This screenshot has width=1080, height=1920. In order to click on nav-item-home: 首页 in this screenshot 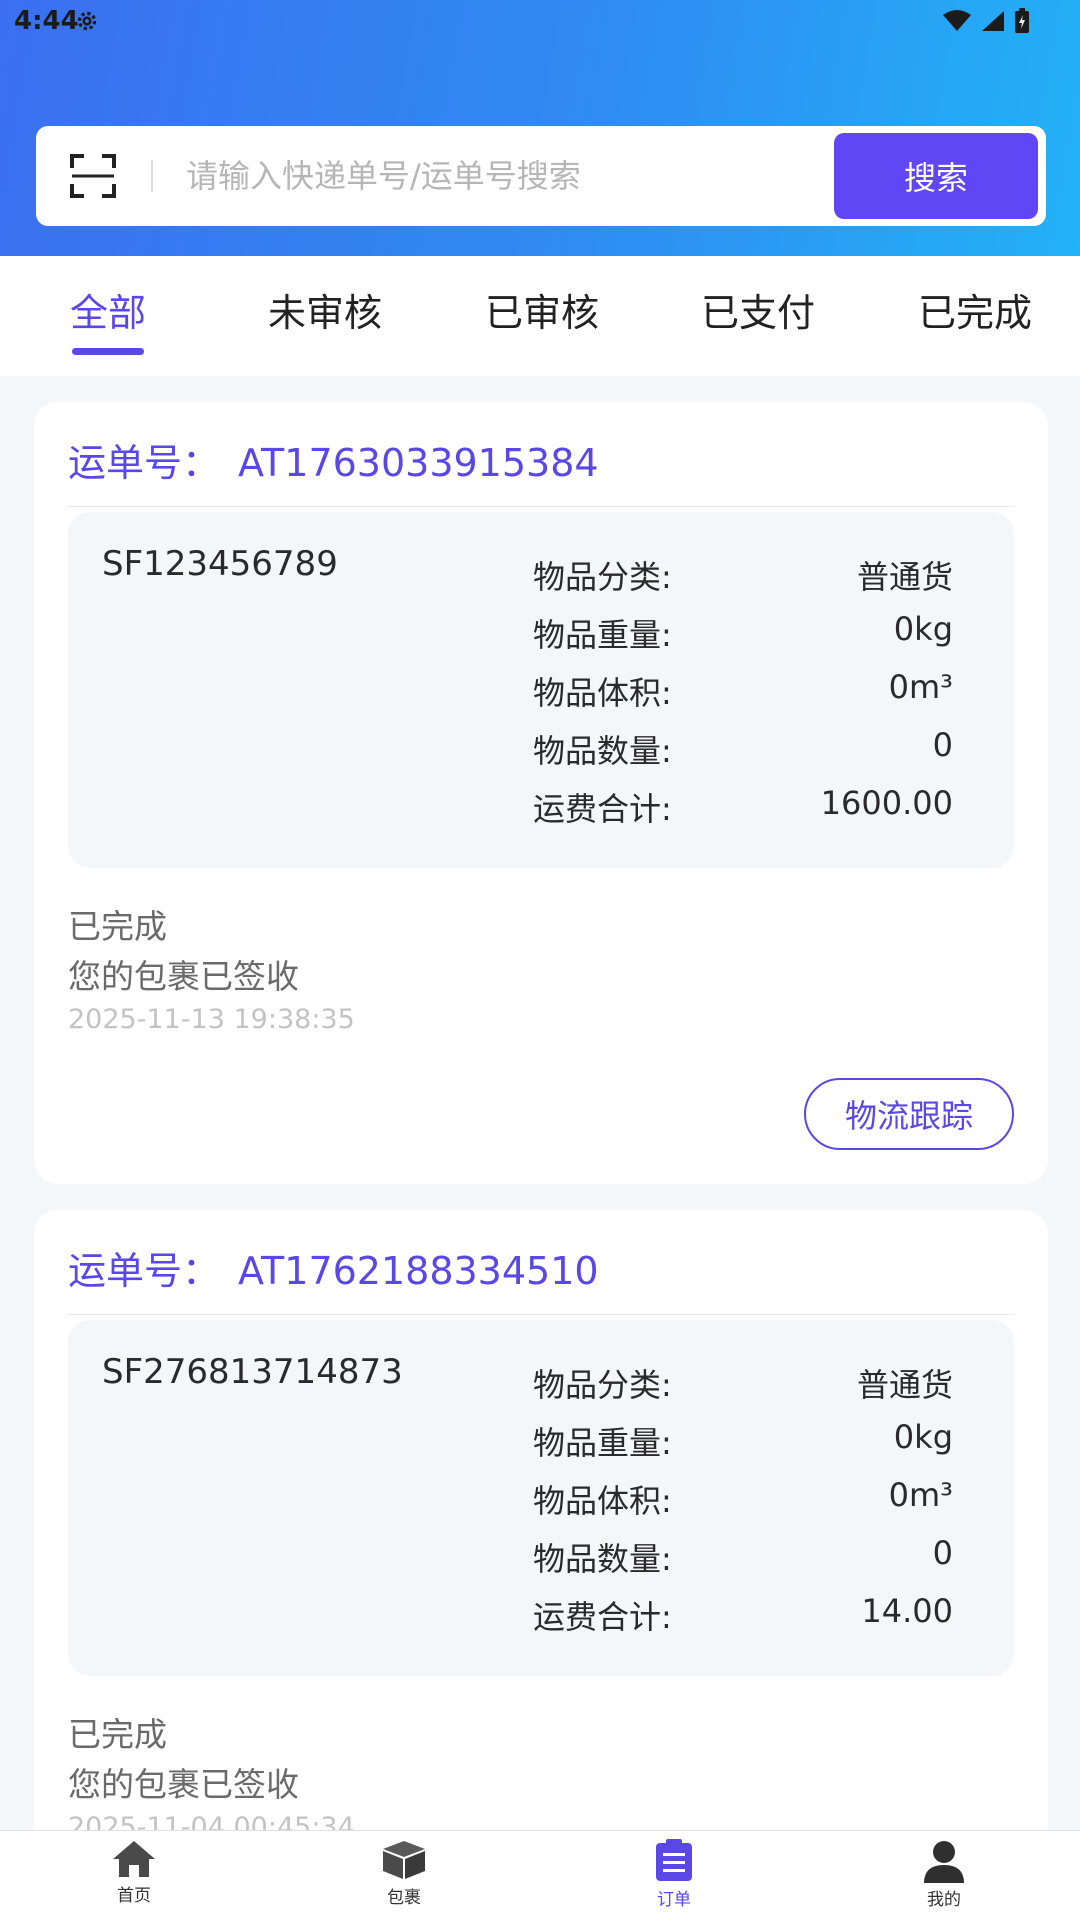, I will do `click(134, 1872)`.